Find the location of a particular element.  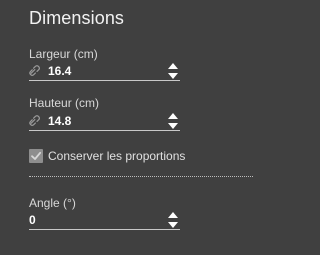

width-value: 16.4 is located at coordinates (59, 71).